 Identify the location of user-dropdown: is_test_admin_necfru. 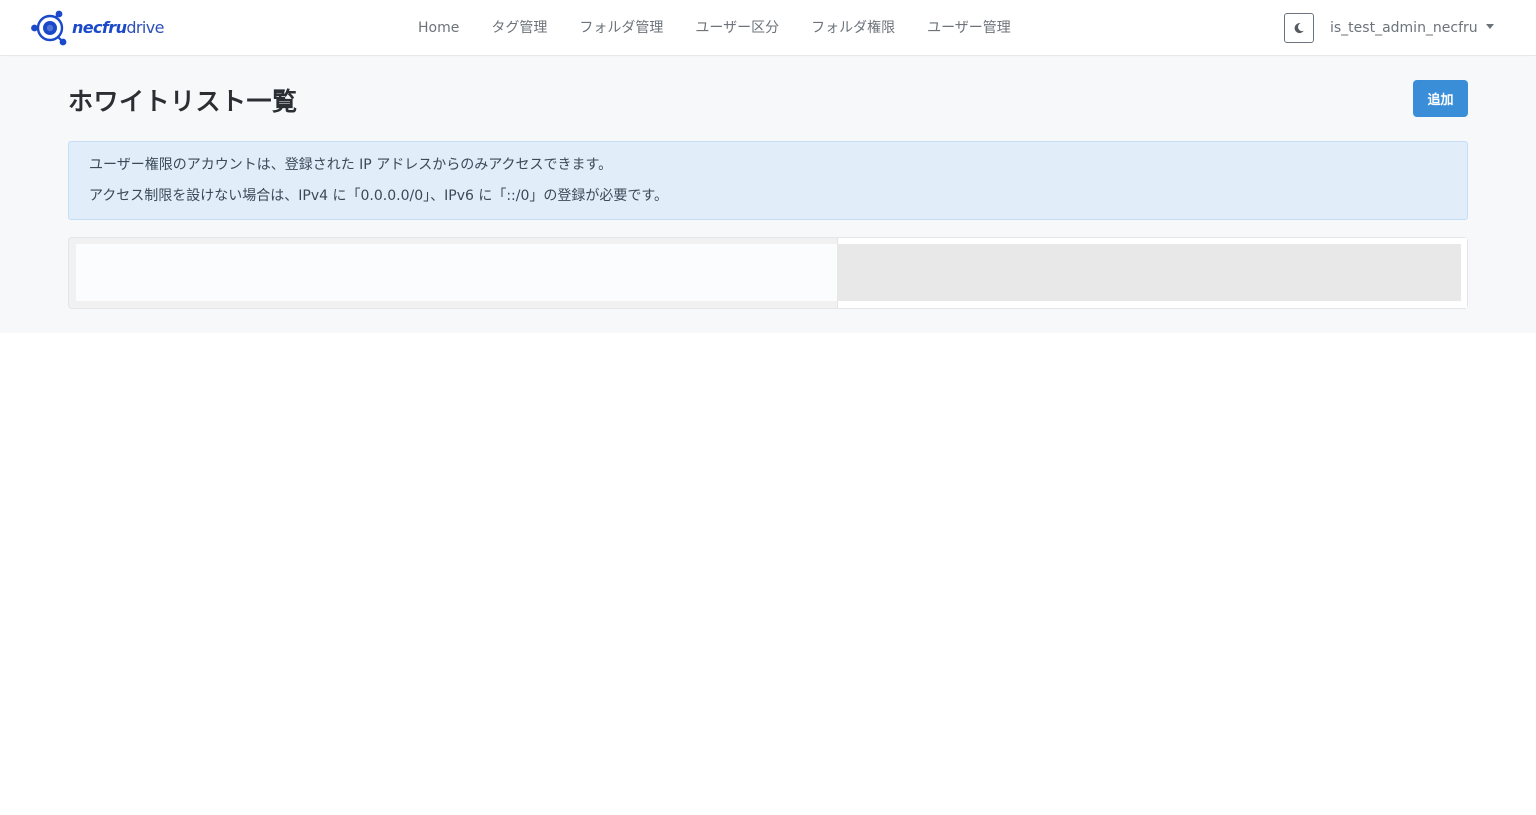
(1412, 28).